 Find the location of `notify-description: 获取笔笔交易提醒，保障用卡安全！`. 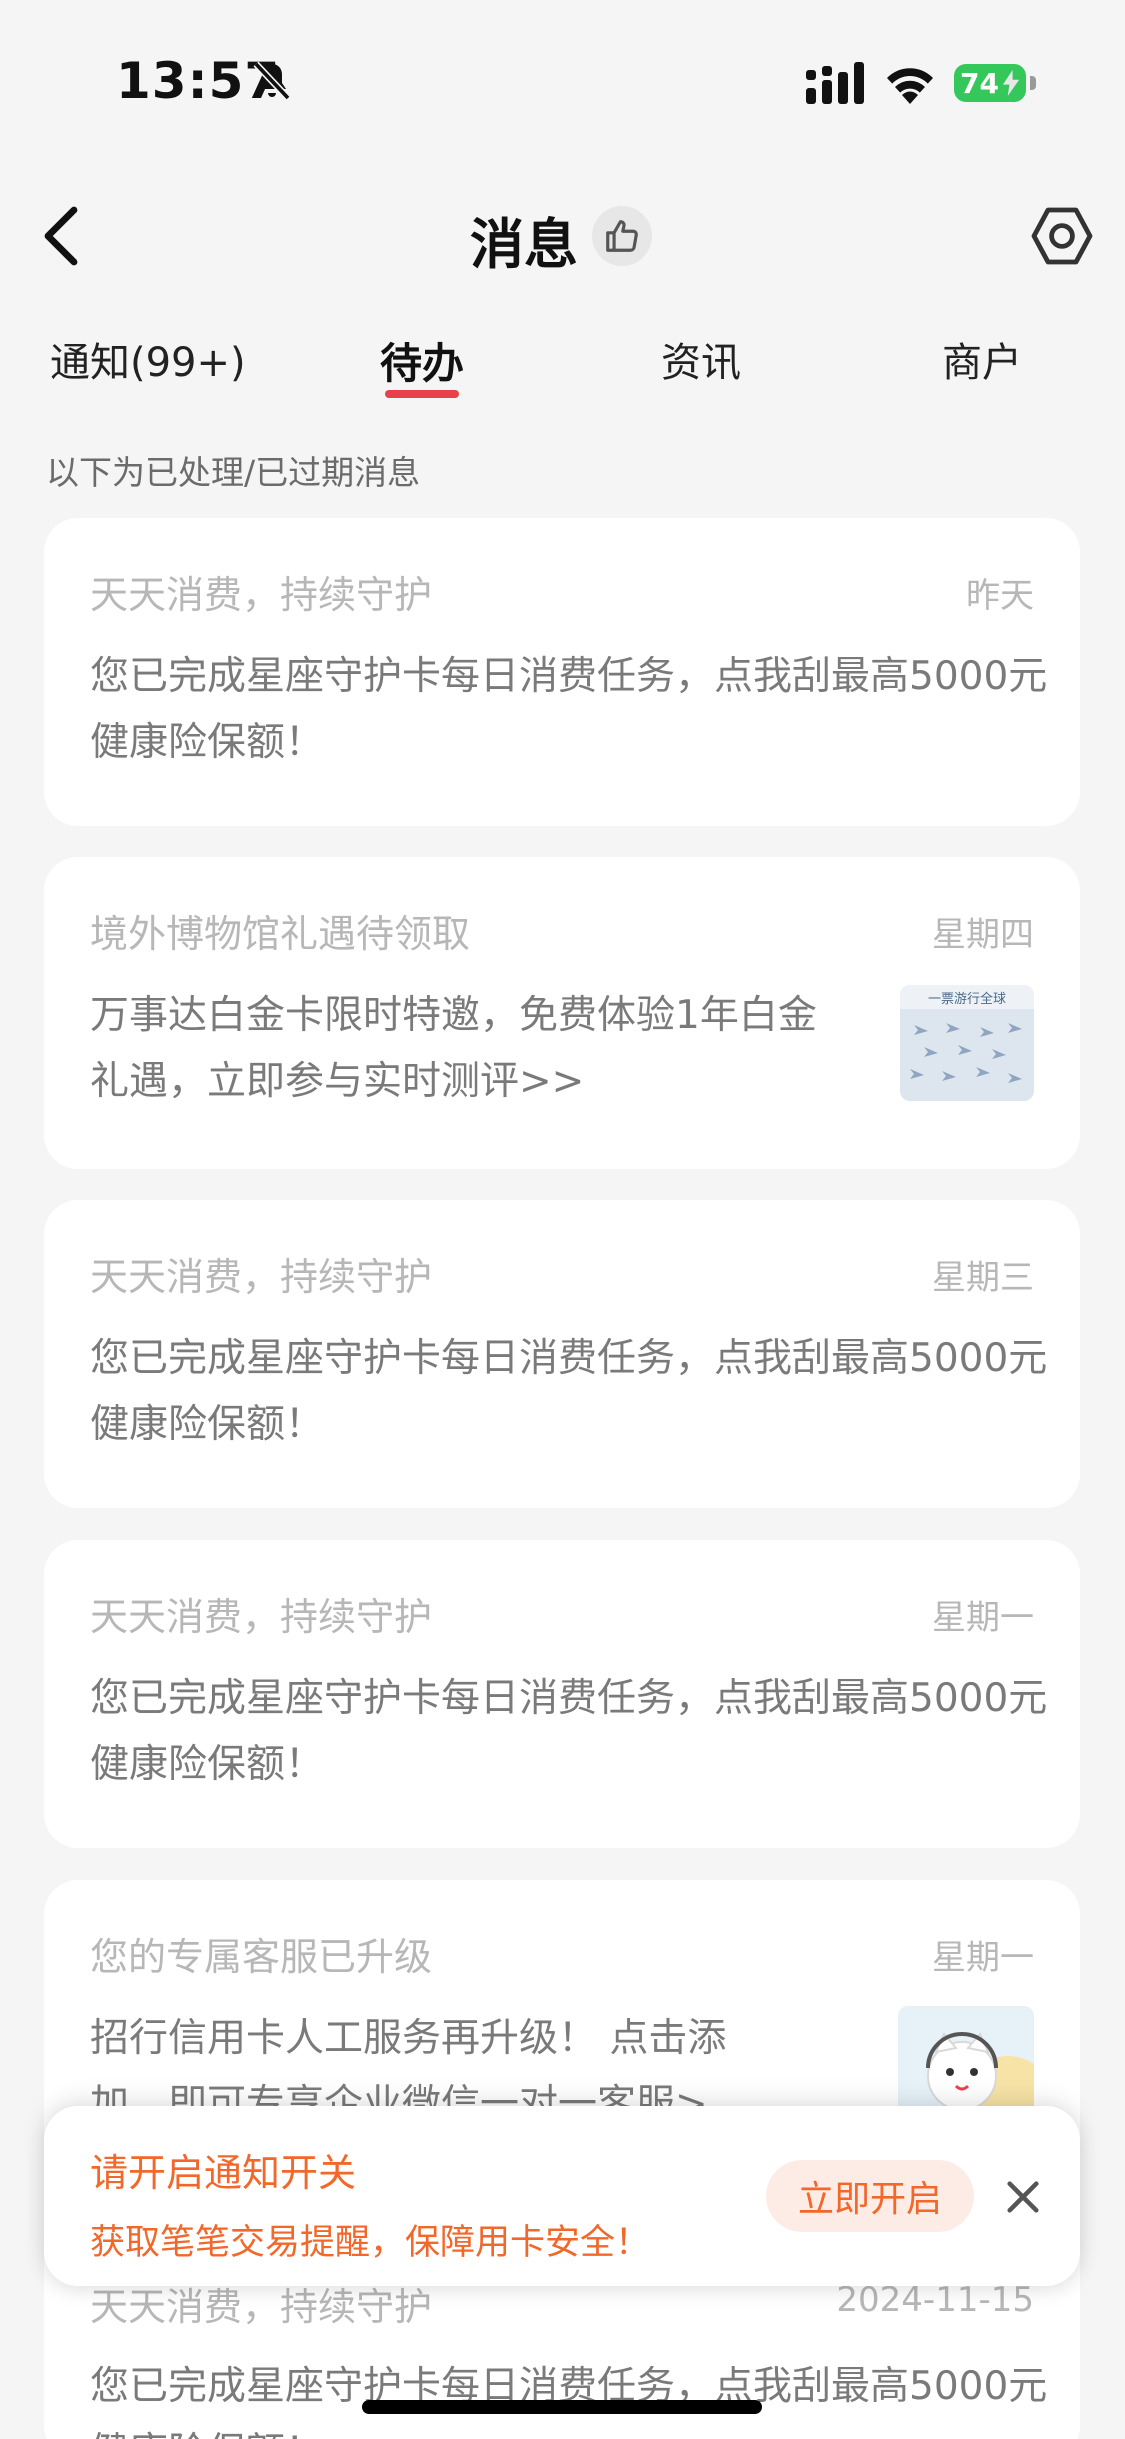

notify-description: 获取笔笔交易提醒，保障用卡安全！ is located at coordinates (370, 2243).